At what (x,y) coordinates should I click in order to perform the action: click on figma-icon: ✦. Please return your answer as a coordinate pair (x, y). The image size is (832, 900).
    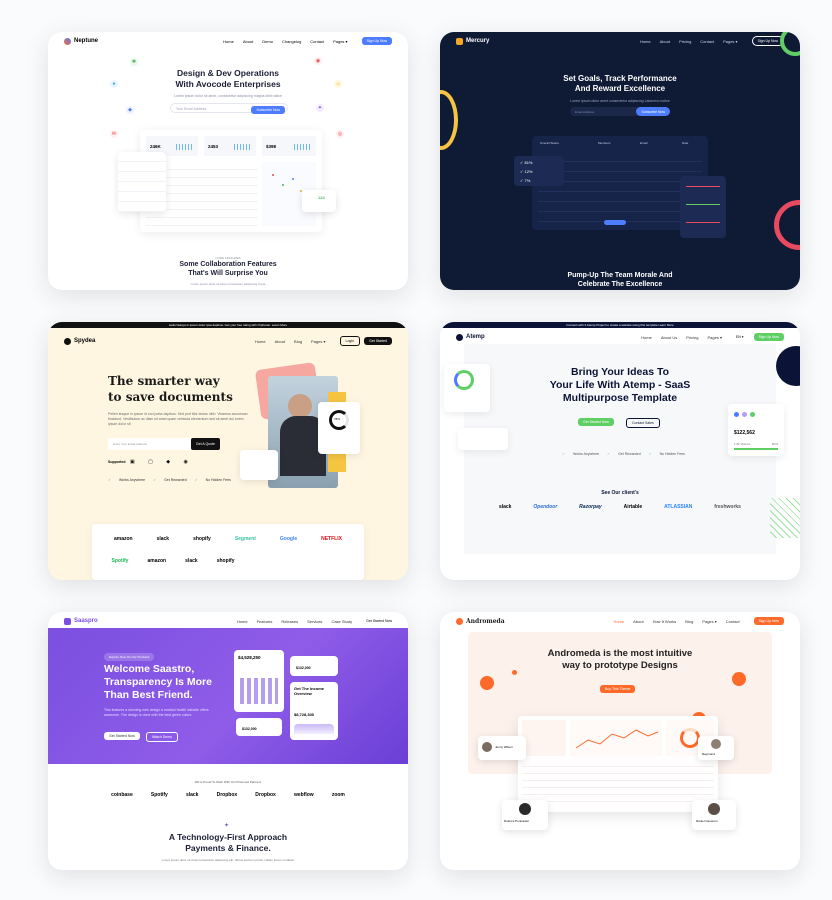
    Looking at the image, I should click on (320, 108).